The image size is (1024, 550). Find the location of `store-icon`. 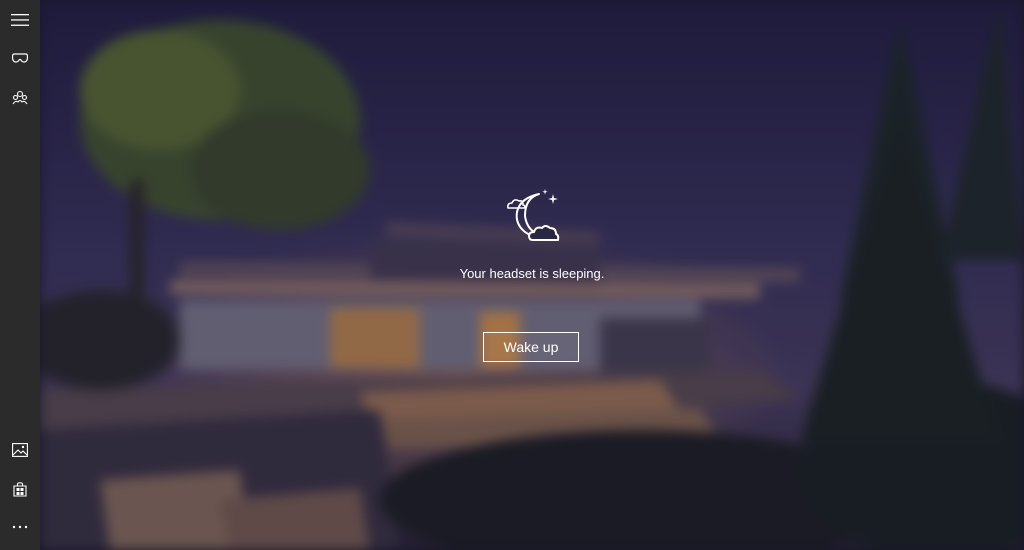

store-icon is located at coordinates (20, 489).